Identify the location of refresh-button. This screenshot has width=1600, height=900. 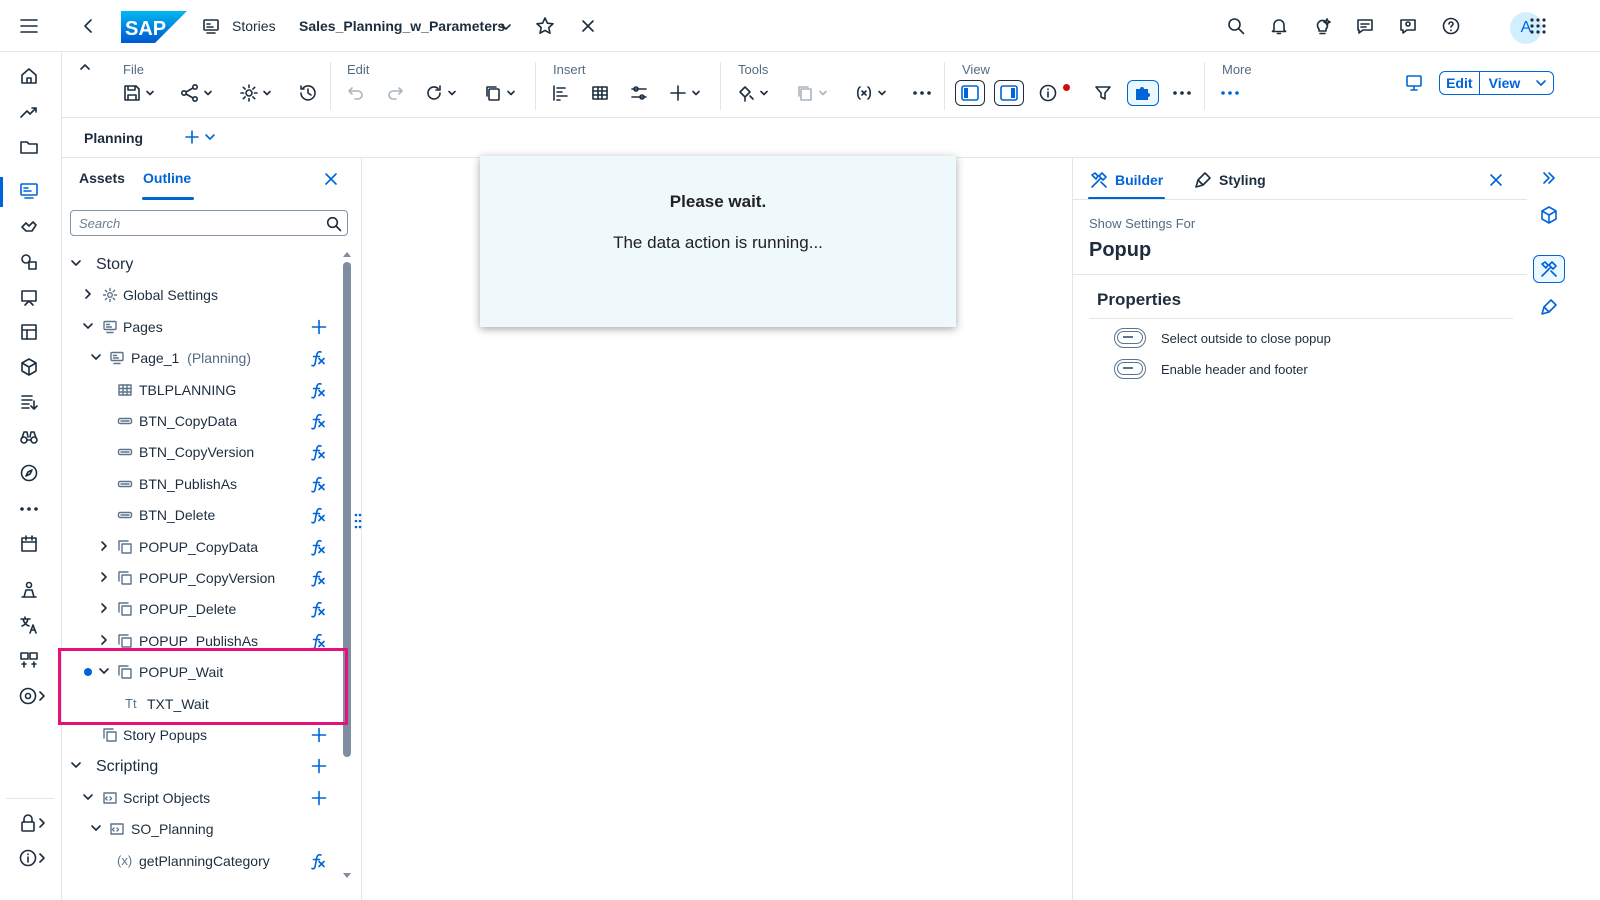
(440, 93).